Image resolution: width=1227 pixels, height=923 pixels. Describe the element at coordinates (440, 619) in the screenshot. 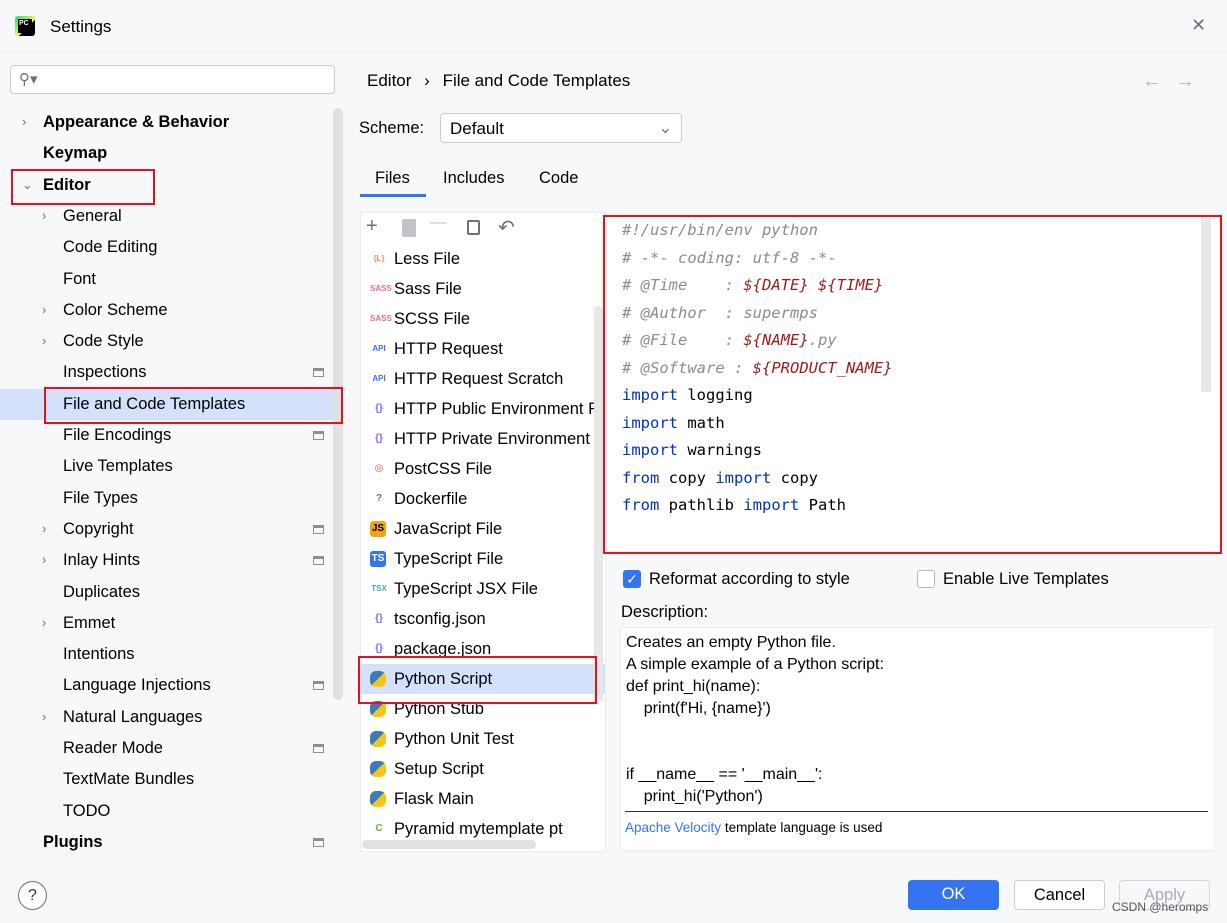

I see `template-label: tsconfig.json` at that location.